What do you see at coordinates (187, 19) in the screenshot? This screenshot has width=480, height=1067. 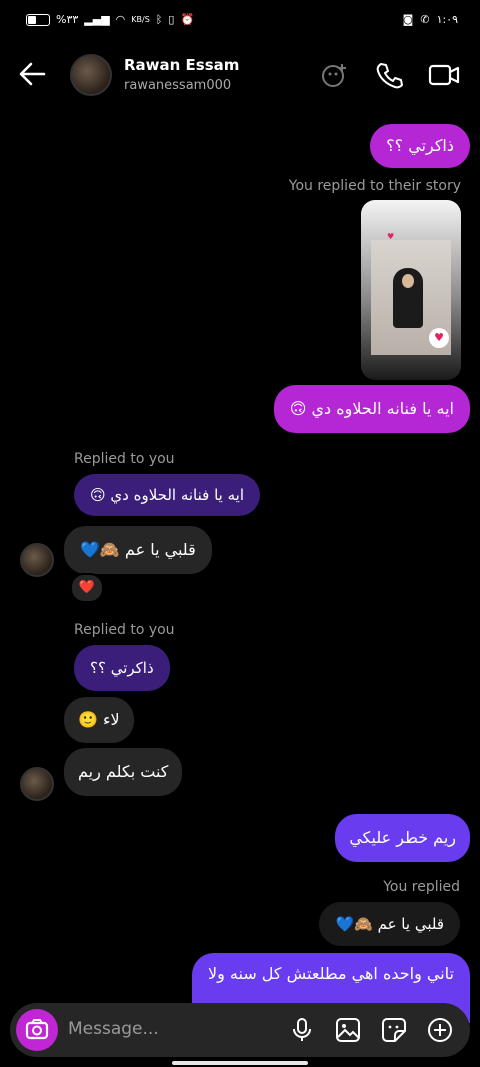 I see `alarm-icon: ⏰` at bounding box center [187, 19].